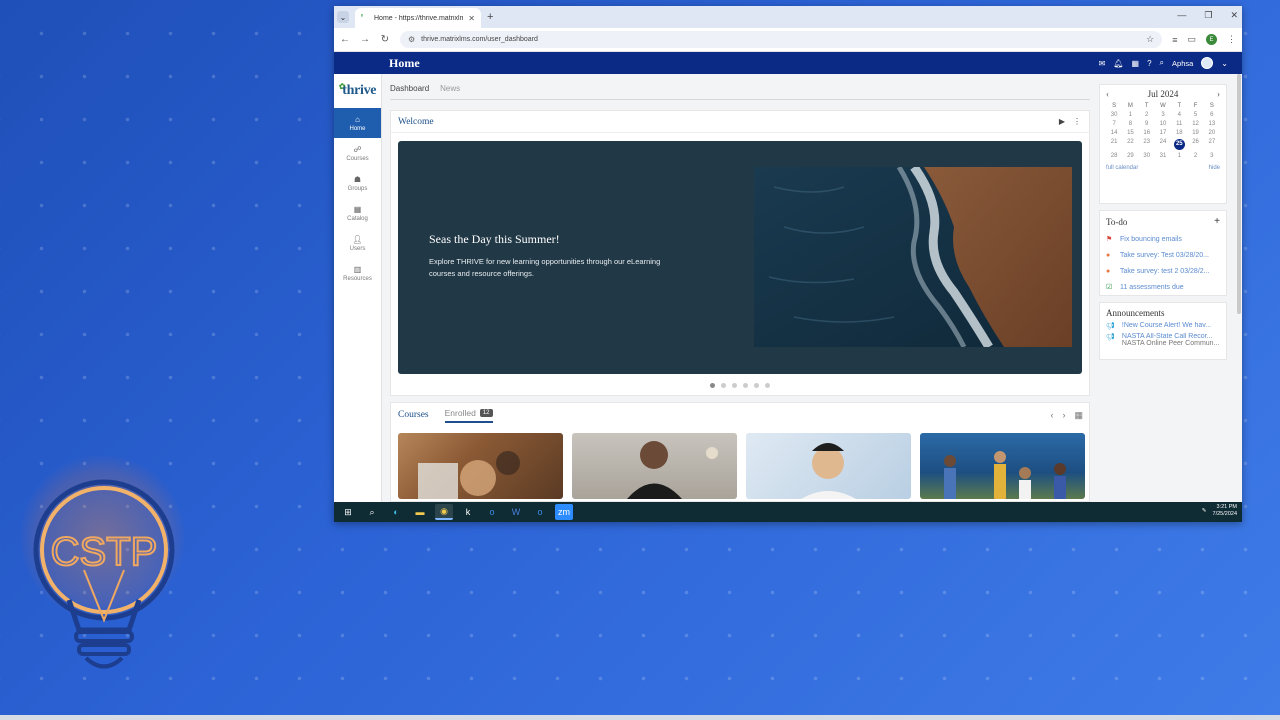 The height and width of the screenshot is (720, 1280). Describe the element at coordinates (1118, 63) in the screenshot. I see `bell-icon: 🔔︎` at that location.